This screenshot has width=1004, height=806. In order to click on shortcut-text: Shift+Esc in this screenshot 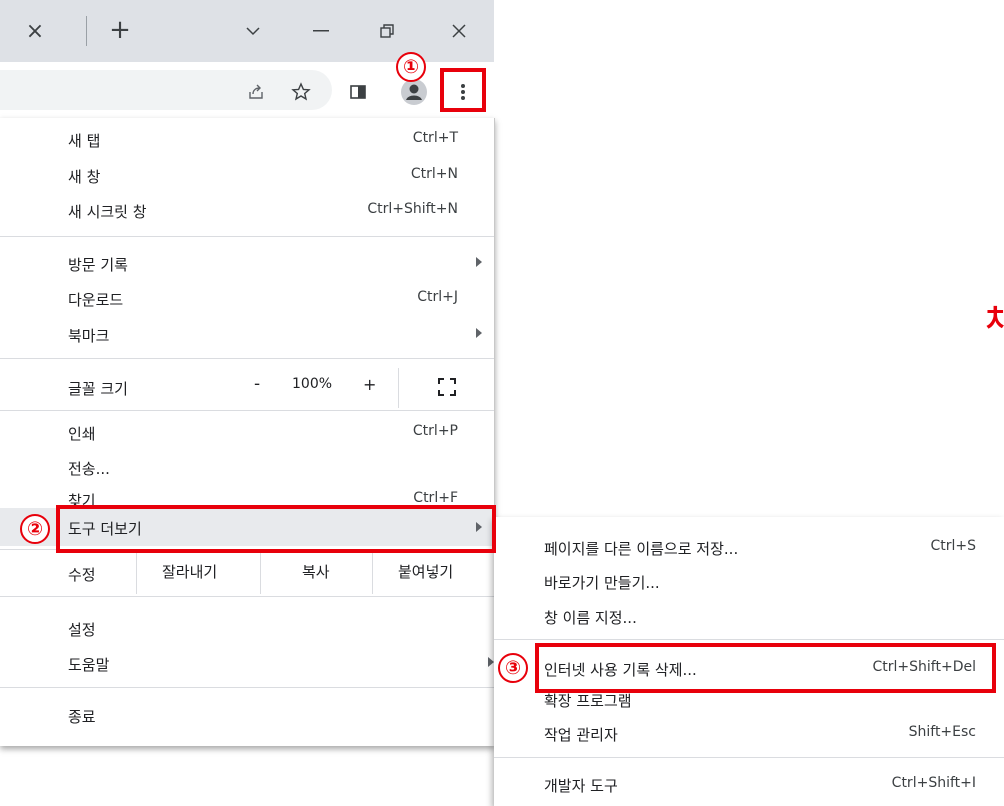, I will do `click(942, 732)`.